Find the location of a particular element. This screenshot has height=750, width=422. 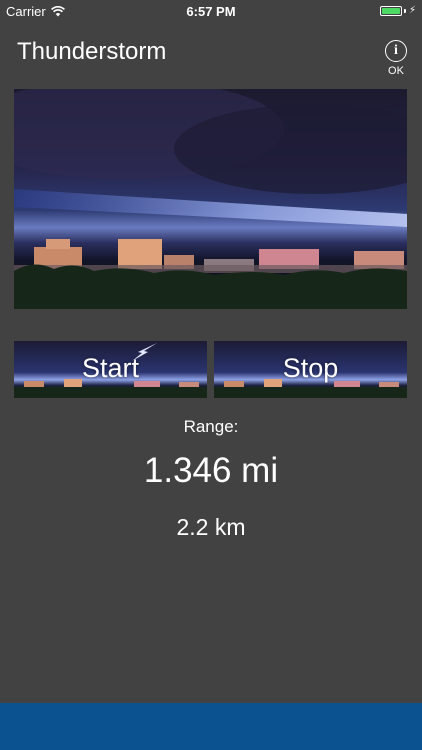

range-km-value: 2.2 km is located at coordinates (211, 527).